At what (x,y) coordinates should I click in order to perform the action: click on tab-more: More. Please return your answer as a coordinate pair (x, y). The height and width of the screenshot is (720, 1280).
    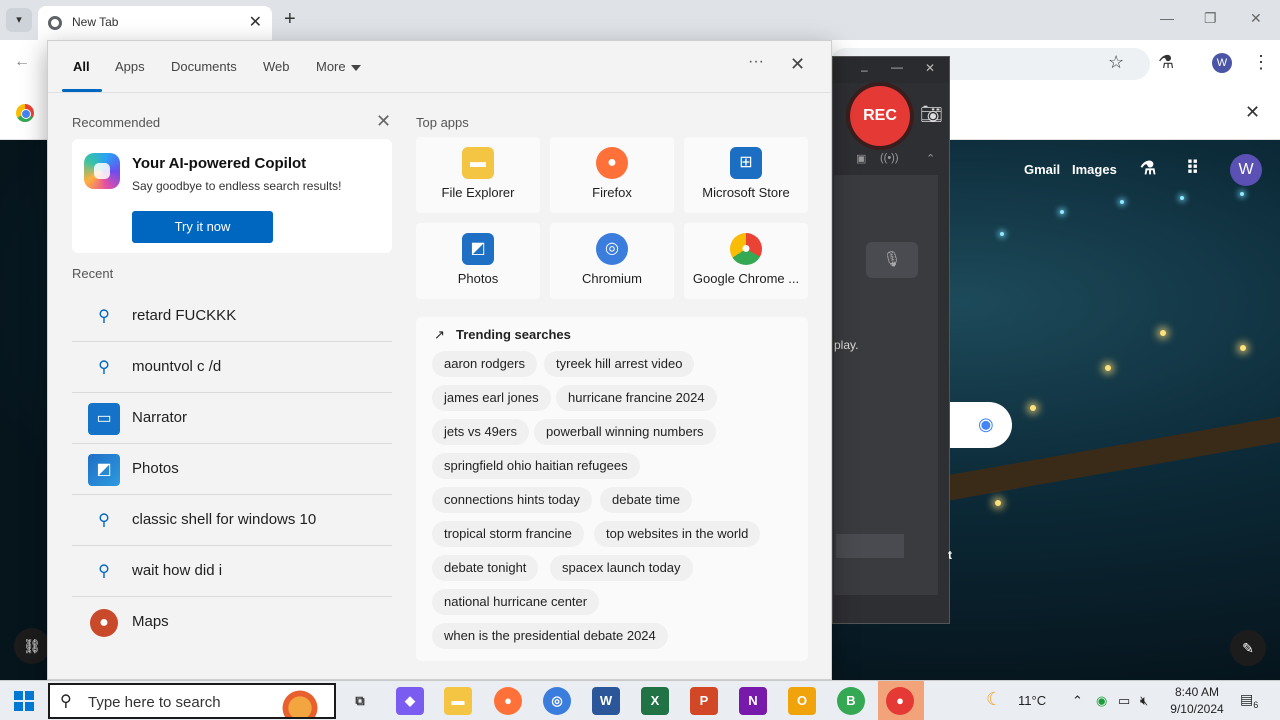
    Looking at the image, I should click on (338, 66).